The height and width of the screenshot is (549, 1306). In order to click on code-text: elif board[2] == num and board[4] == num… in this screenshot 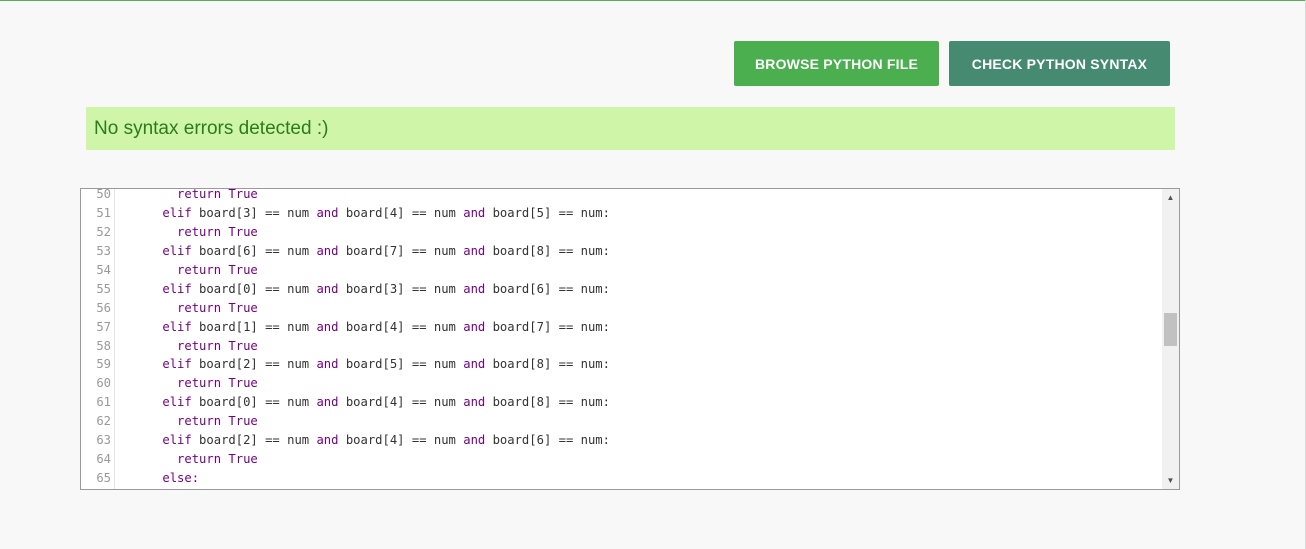, I will do `click(371, 440)`.